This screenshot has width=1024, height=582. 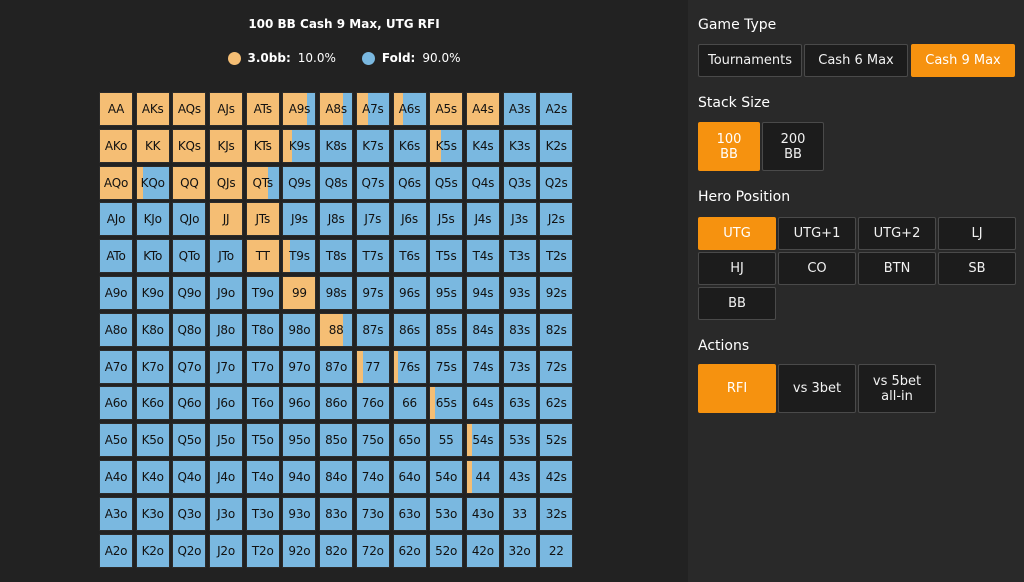 What do you see at coordinates (409, 550) in the screenshot?
I see `hand-cell: 62o` at bounding box center [409, 550].